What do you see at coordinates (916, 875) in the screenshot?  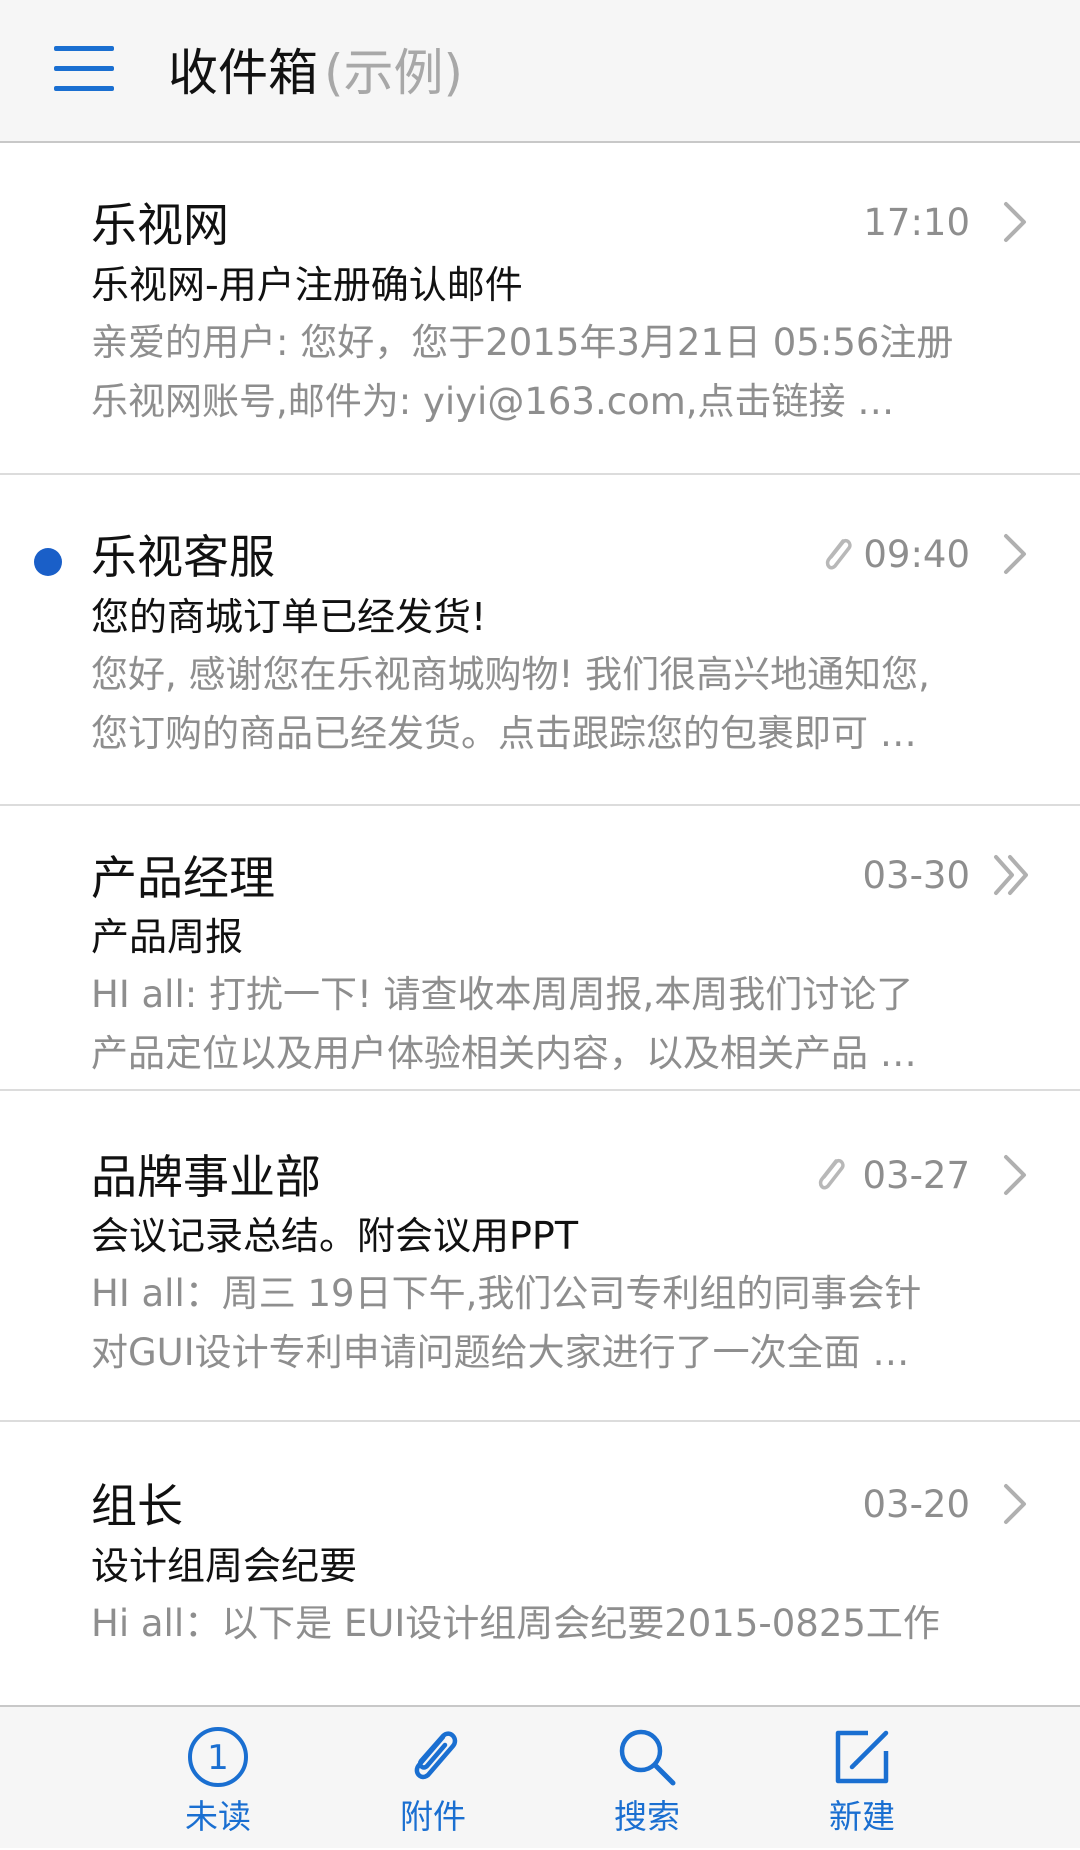 I see `mail-time: 03-30` at bounding box center [916, 875].